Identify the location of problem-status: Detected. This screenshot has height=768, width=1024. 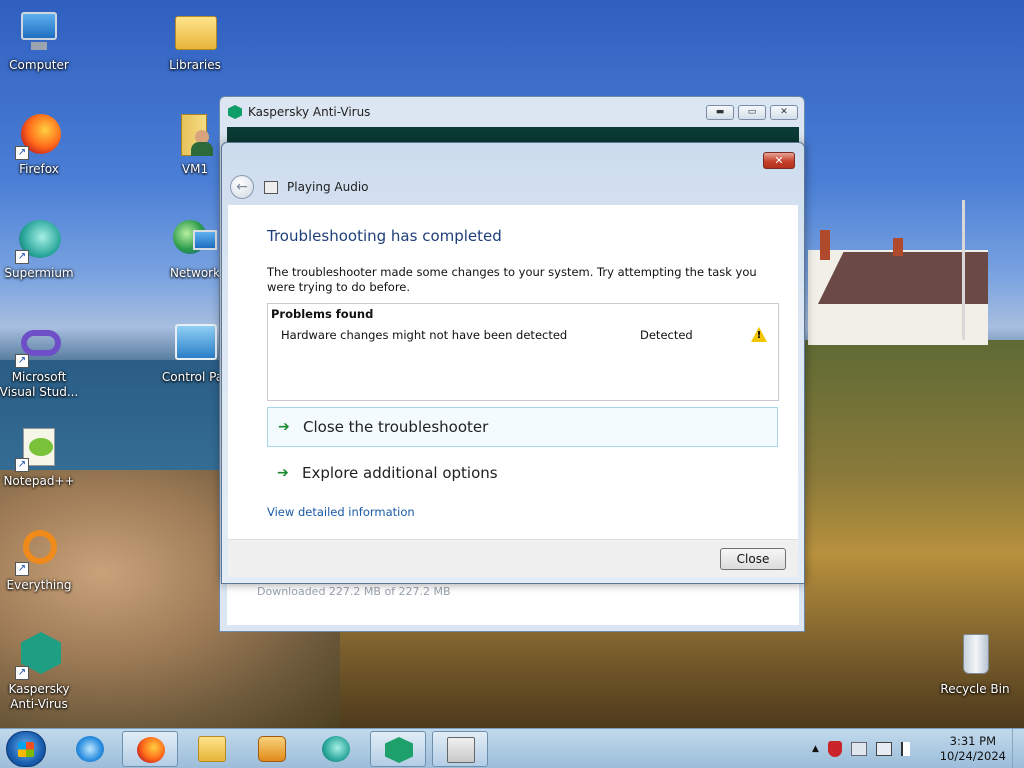
(666, 335).